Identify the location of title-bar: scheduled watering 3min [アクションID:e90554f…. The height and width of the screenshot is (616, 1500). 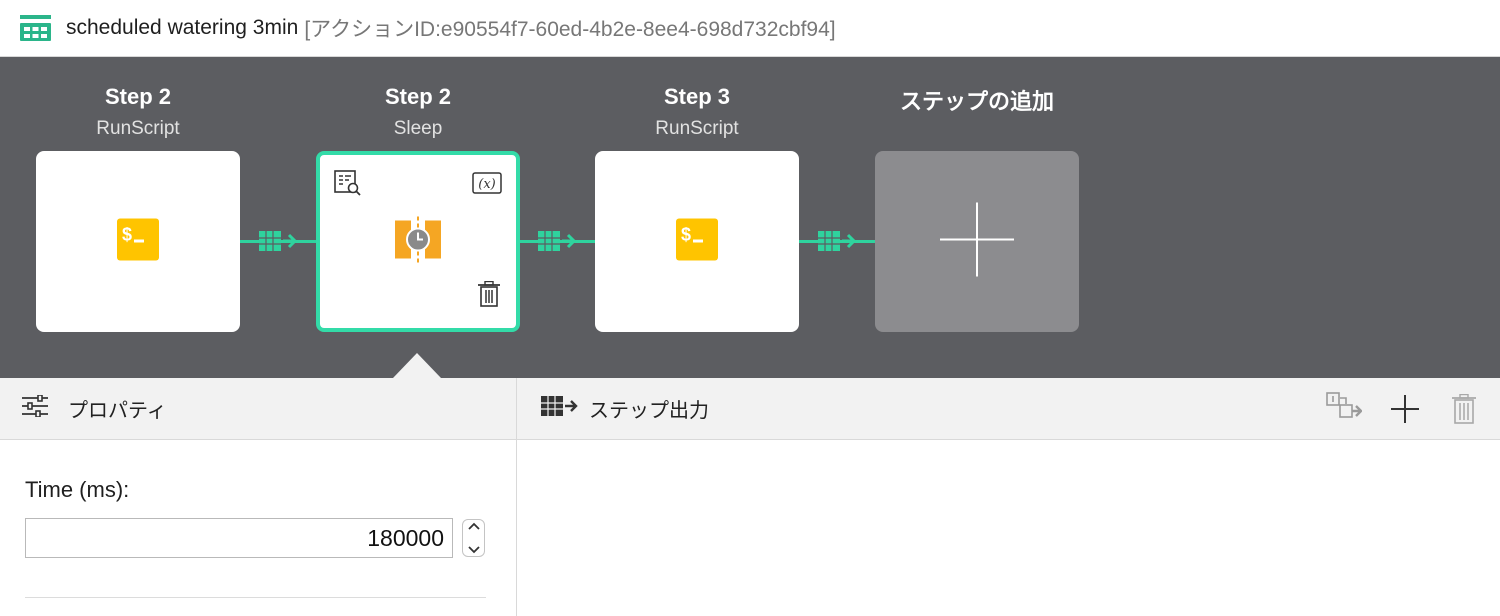
(750, 28).